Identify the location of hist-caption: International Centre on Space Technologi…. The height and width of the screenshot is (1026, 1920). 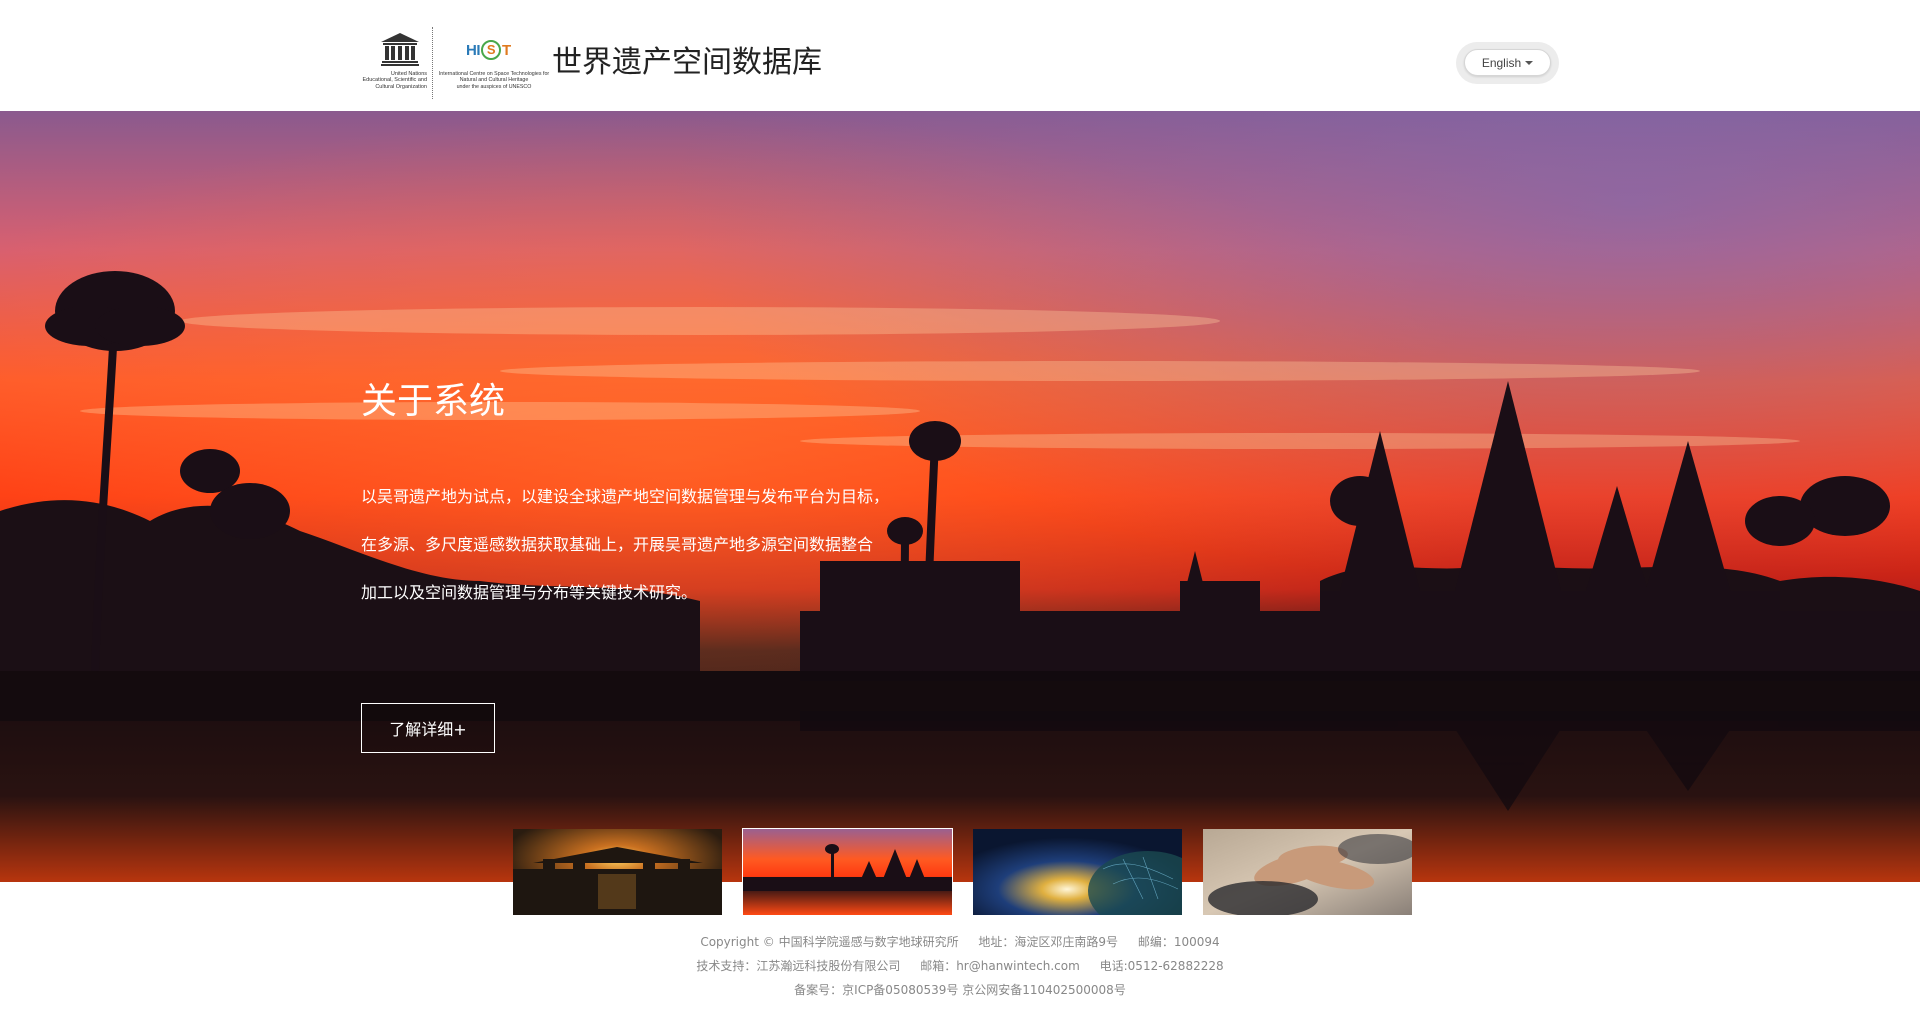
(494, 80).